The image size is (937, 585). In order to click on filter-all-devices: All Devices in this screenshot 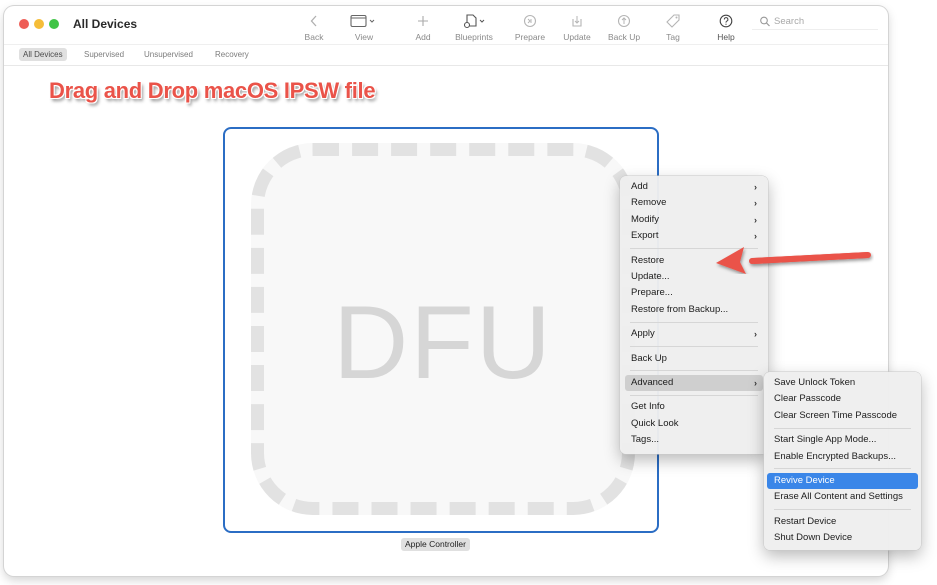, I will do `click(43, 54)`.